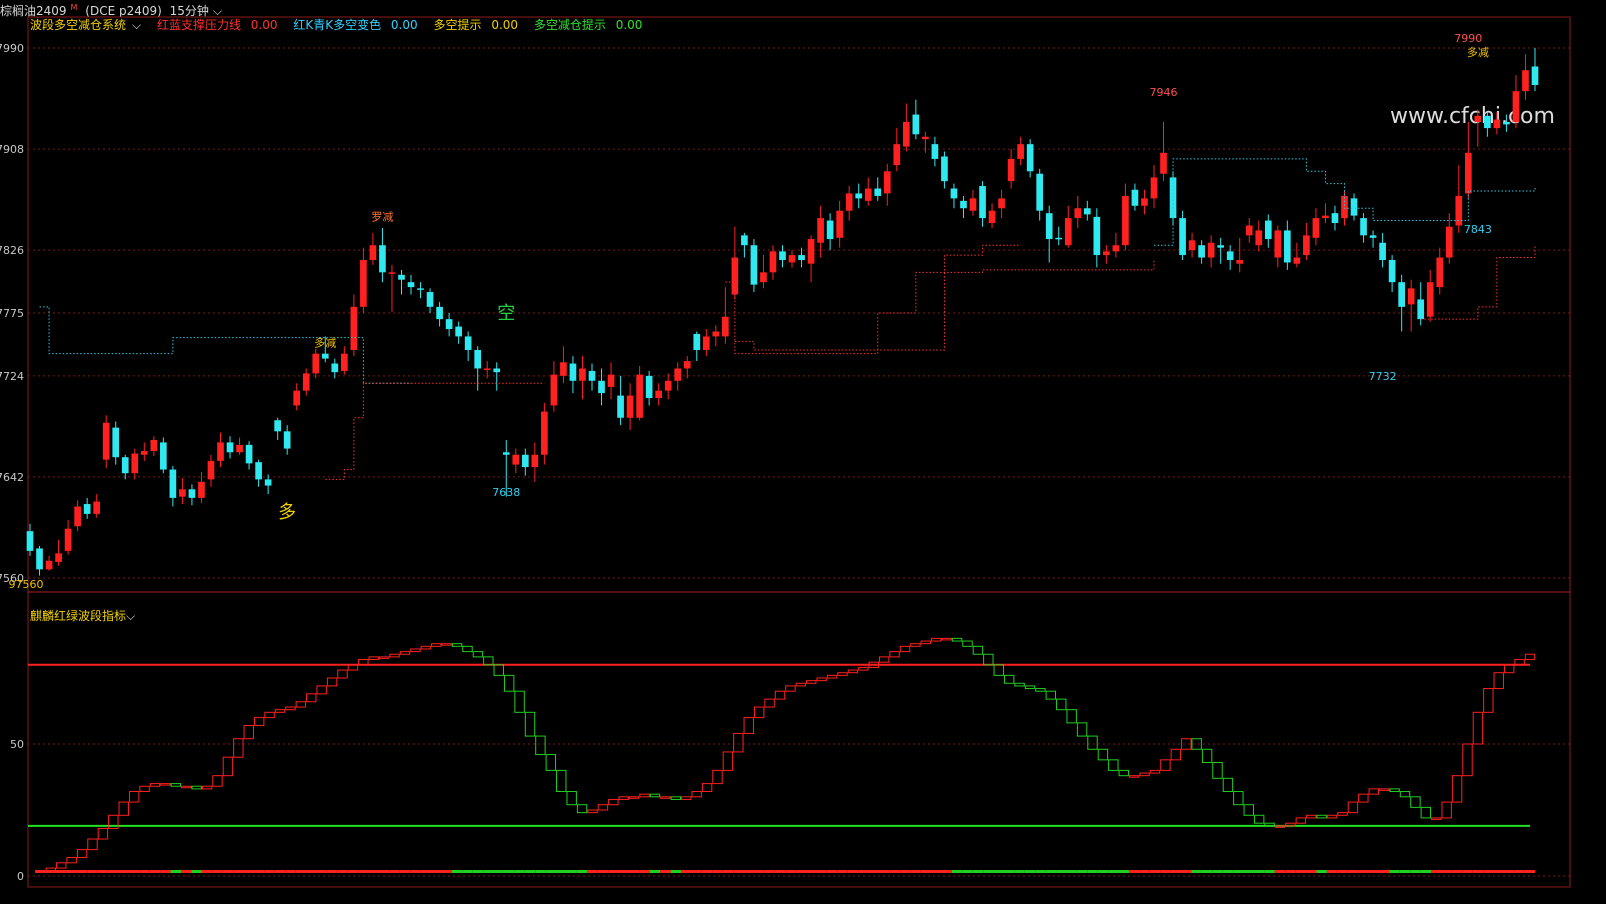  What do you see at coordinates (287, 512) in the screenshot?
I see `annotation-label: 多` at bounding box center [287, 512].